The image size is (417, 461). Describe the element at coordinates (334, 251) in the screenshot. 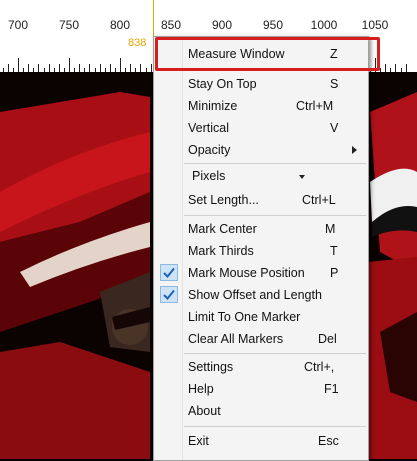

I see `menu-item-shortcut: T` at that location.